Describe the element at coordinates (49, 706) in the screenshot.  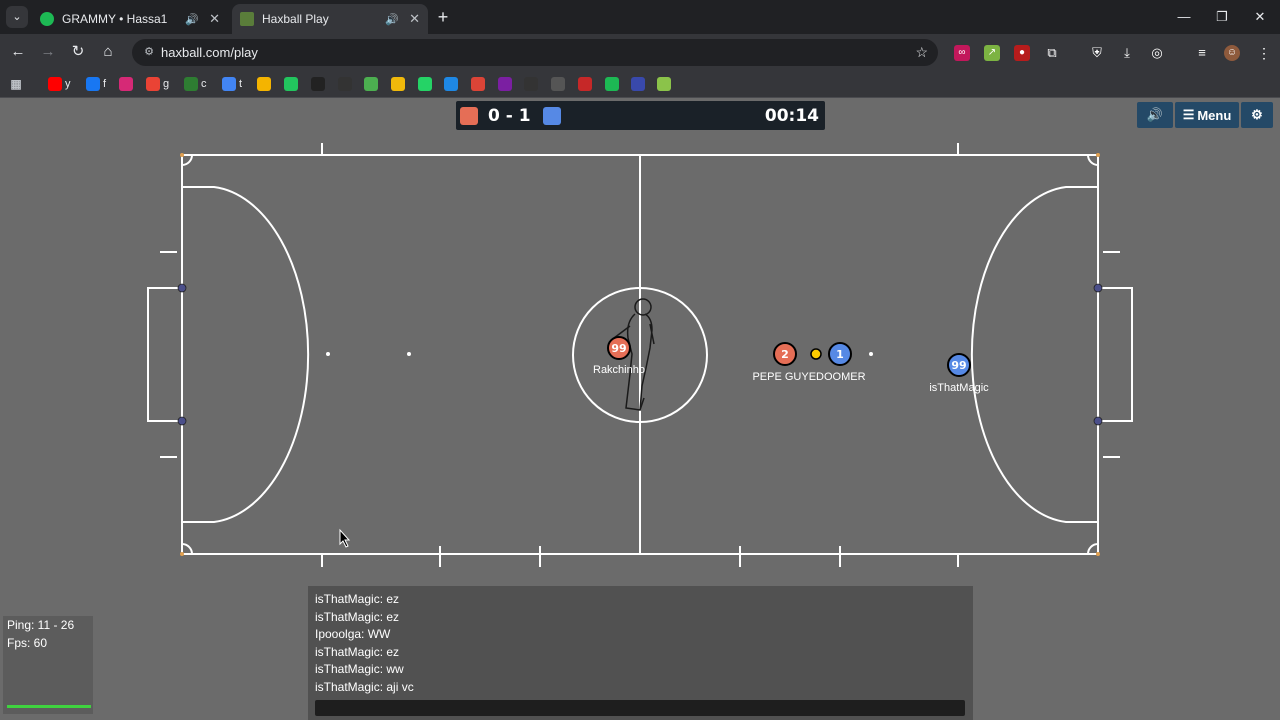
I see `ping-graph` at that location.